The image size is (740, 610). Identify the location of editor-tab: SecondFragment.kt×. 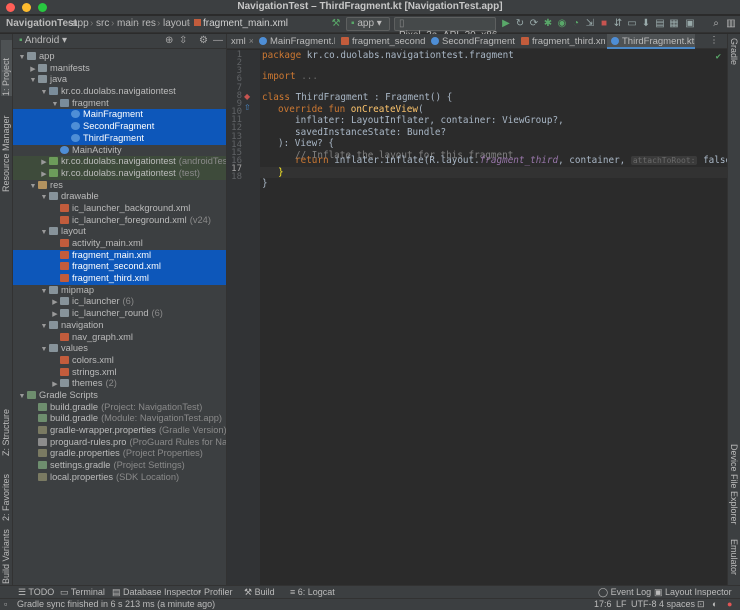
(471, 41).